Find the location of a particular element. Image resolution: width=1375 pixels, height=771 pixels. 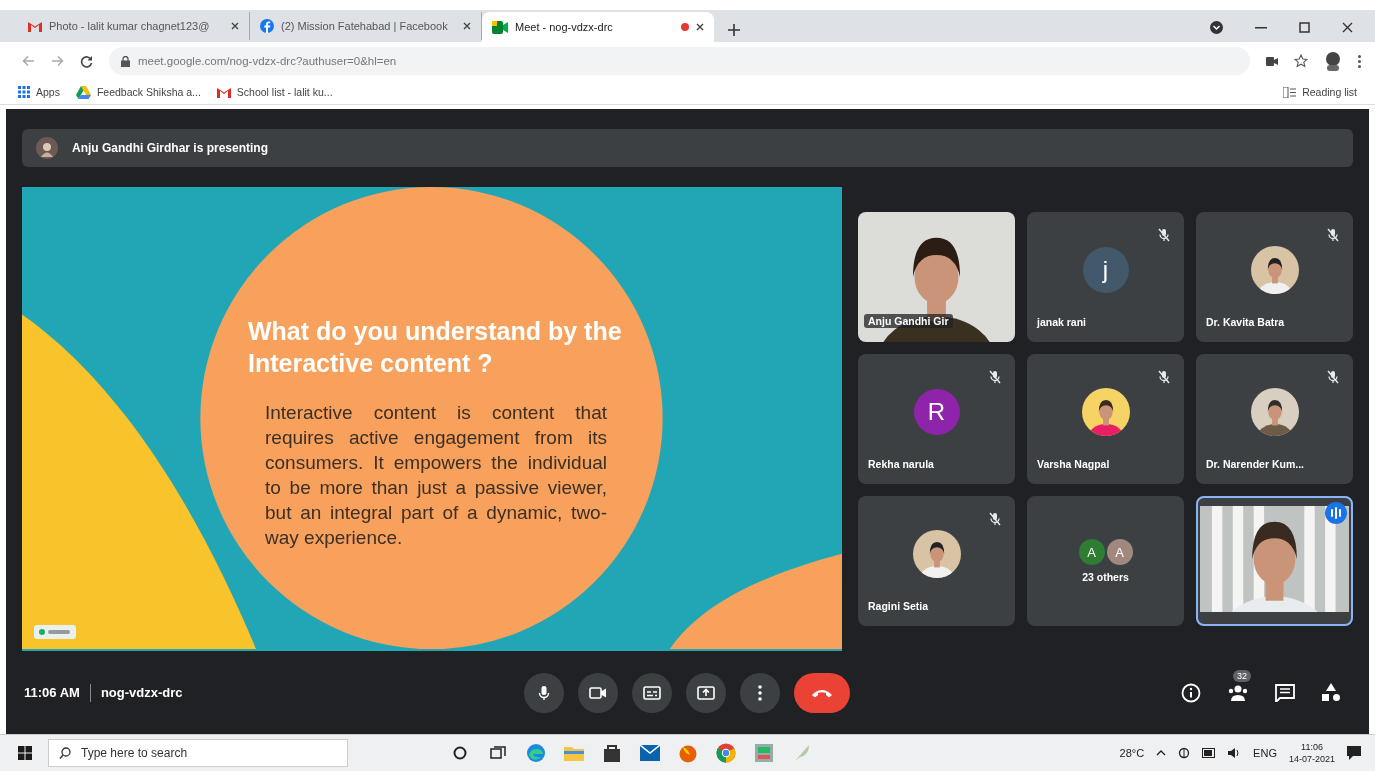

participant-tile: A A 23 others is located at coordinates (1105, 561).